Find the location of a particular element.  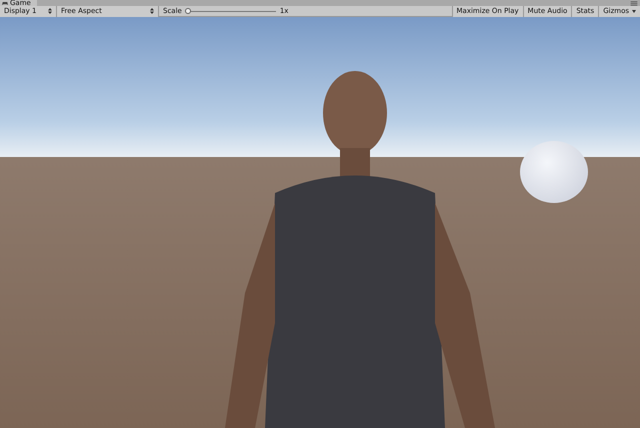

menu-icon is located at coordinates (634, 3).